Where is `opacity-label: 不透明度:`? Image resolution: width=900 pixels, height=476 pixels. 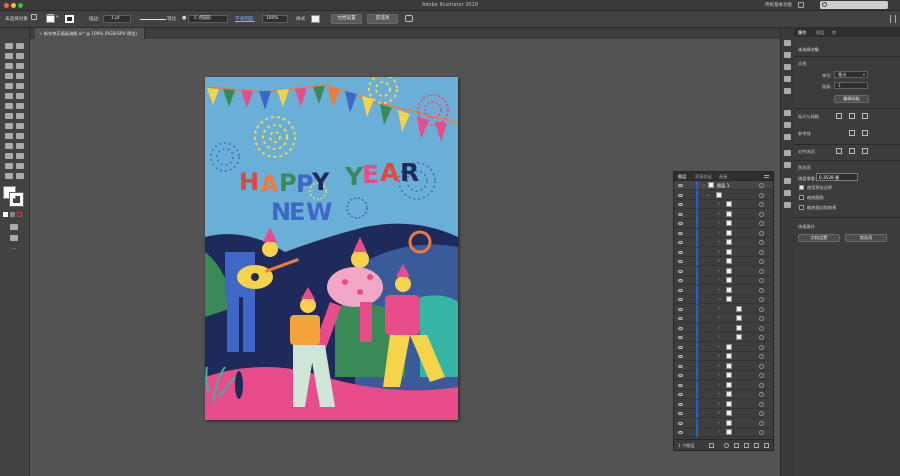 opacity-label: 不透明度: is located at coordinates (245, 19).